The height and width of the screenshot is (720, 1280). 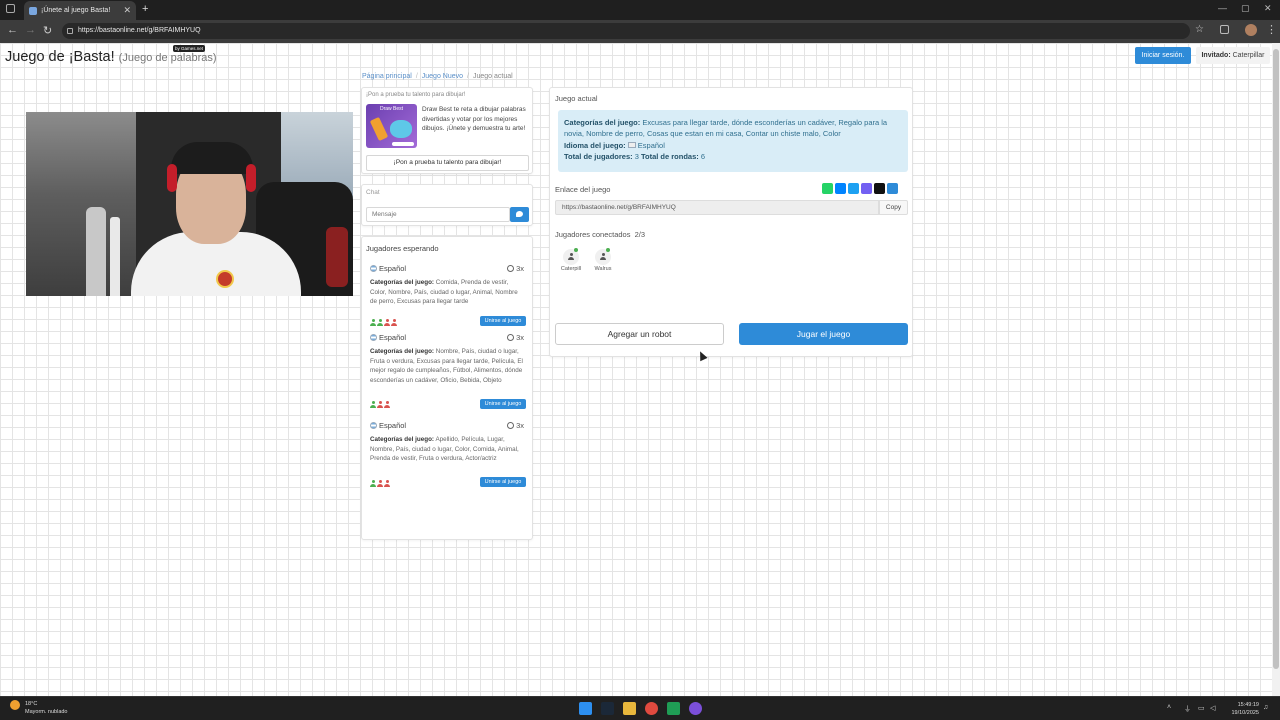 I want to click on site-info-icon, so click(x=70, y=31).